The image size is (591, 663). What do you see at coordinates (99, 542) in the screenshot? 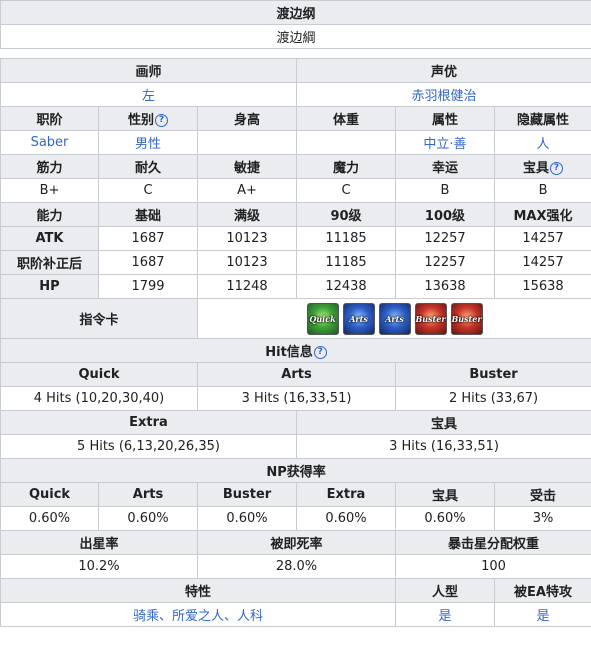
I see `star-gen-label: 出星率` at bounding box center [99, 542].